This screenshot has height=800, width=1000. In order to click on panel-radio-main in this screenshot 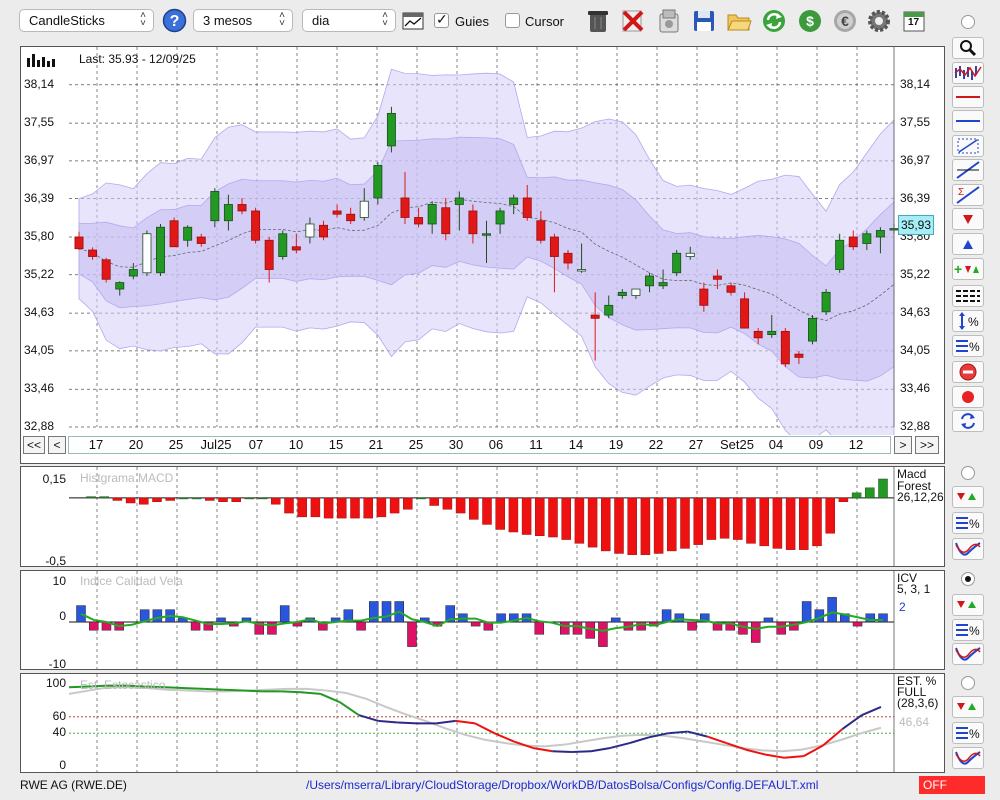, I will do `click(968, 22)`.